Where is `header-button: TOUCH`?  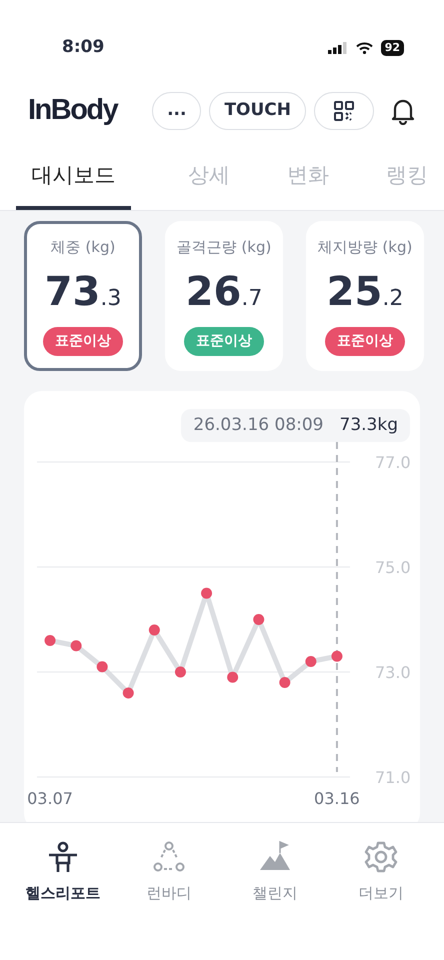 header-button: TOUCH is located at coordinates (257, 111).